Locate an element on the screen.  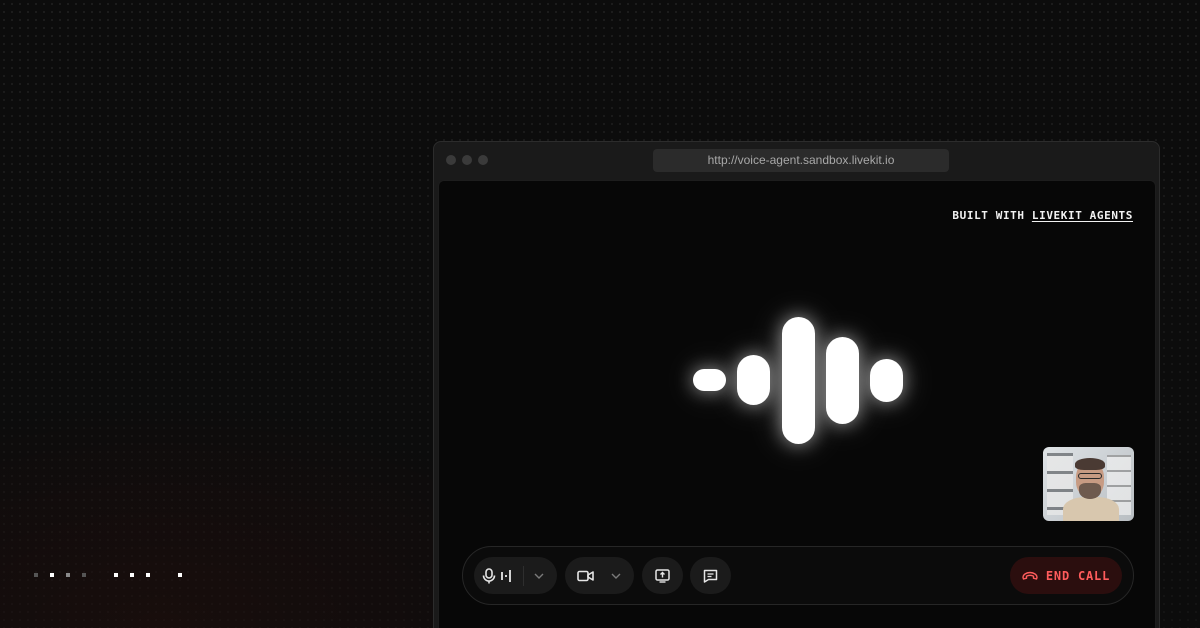
maximize-window-dot is located at coordinates (483, 160).